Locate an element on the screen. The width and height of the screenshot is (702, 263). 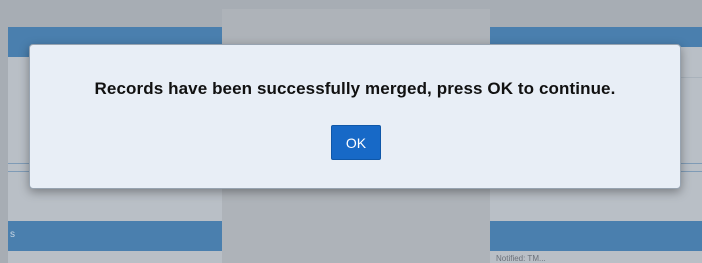
left-panel-section-label: s is located at coordinates (12, 234).